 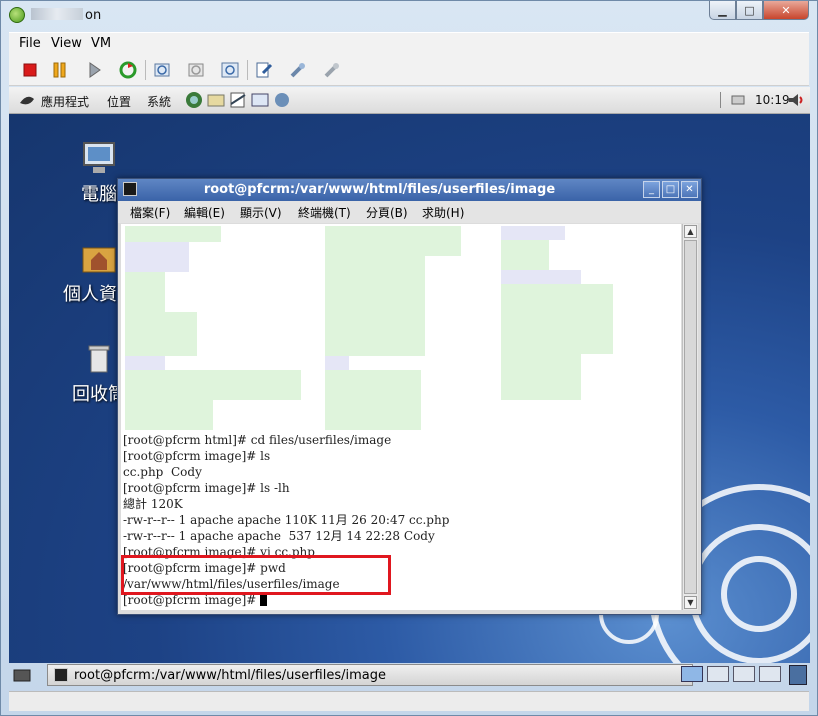 What do you see at coordinates (162, 472) in the screenshot?
I see `terminal-line: cc.php Cody` at bounding box center [162, 472].